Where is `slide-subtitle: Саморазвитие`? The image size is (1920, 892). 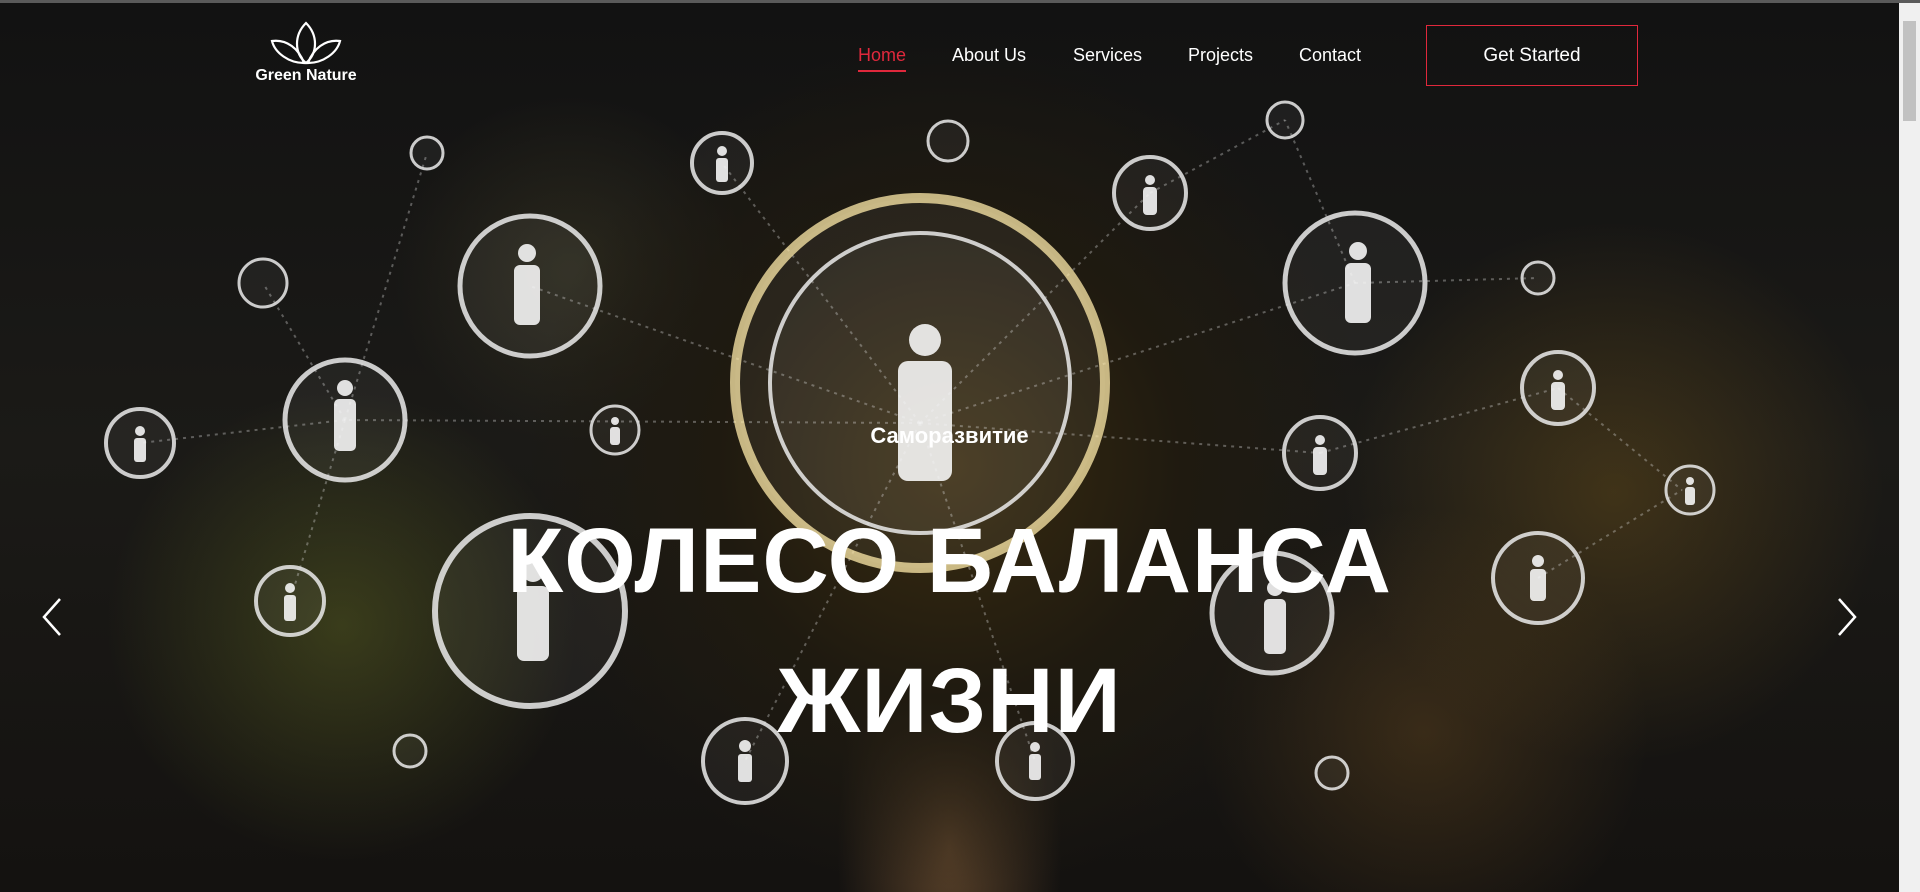
slide-subtitle: Саморазвитие is located at coordinates (949, 435).